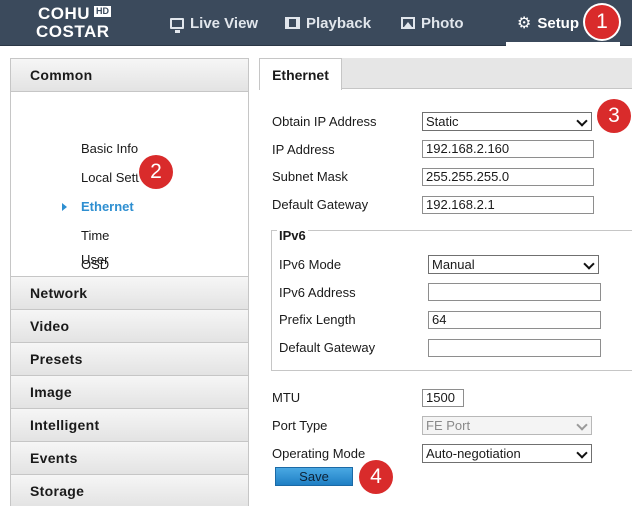 Image resolution: width=632 pixels, height=506 pixels. What do you see at coordinates (129, 326) in the screenshot?
I see `sidebar-category-video: Video` at bounding box center [129, 326].